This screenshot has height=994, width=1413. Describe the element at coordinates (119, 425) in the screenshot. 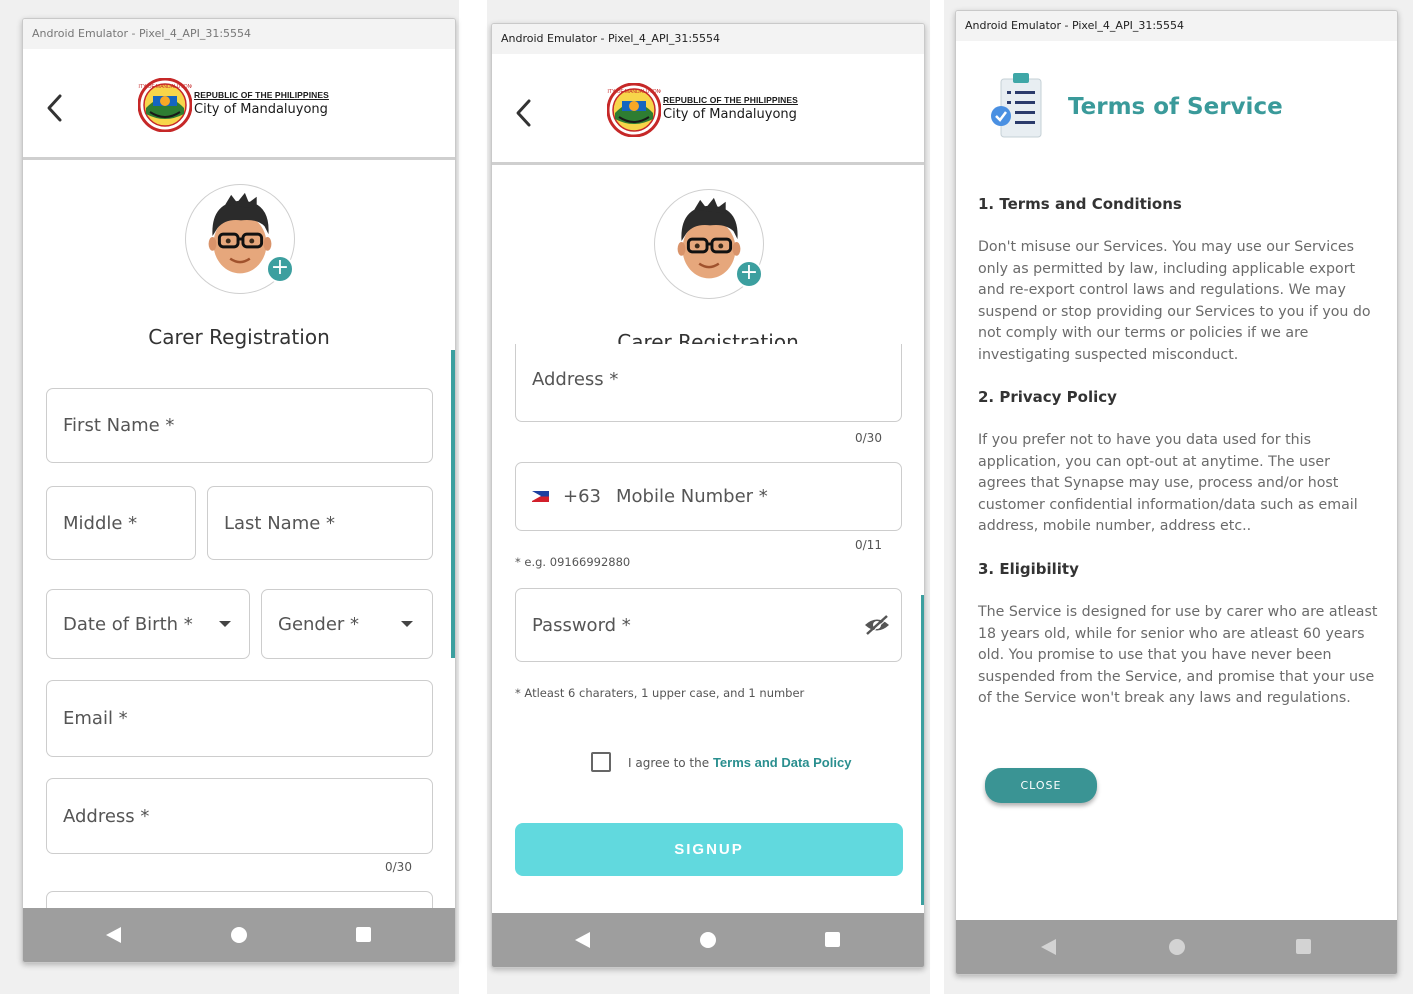

I see `first-name-label: First Name *` at that location.